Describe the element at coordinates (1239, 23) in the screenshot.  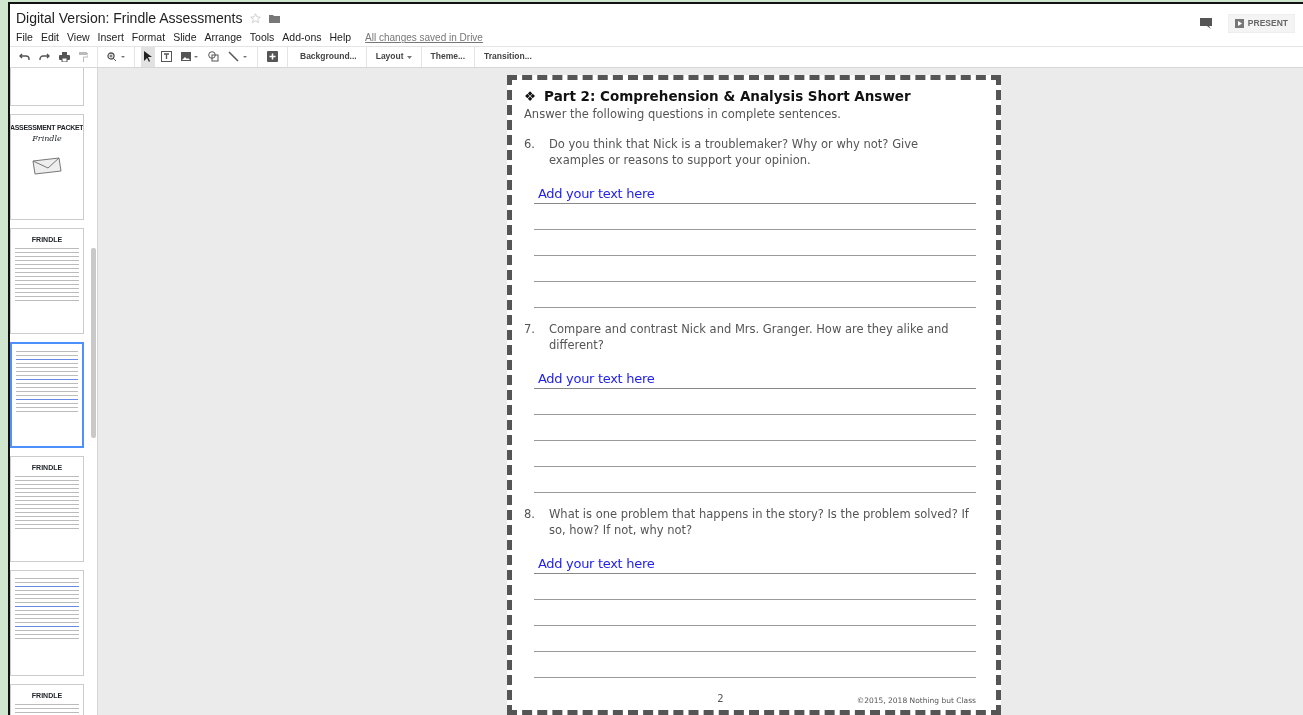
I see `play-icon` at that location.